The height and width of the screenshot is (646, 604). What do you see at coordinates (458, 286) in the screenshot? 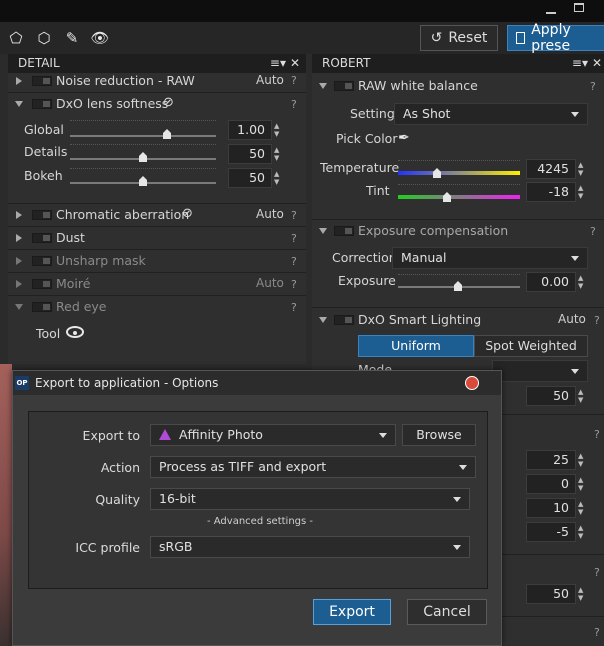
I see `exposure-slider-thumb` at bounding box center [458, 286].